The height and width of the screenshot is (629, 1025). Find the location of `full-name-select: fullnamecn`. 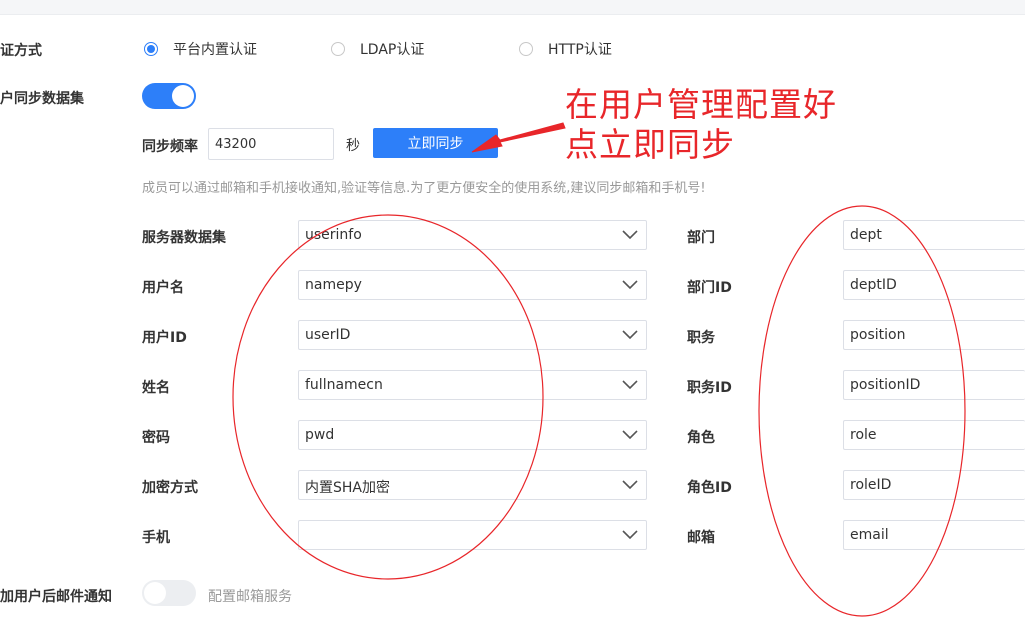

full-name-select: fullnamecn is located at coordinates (472, 385).